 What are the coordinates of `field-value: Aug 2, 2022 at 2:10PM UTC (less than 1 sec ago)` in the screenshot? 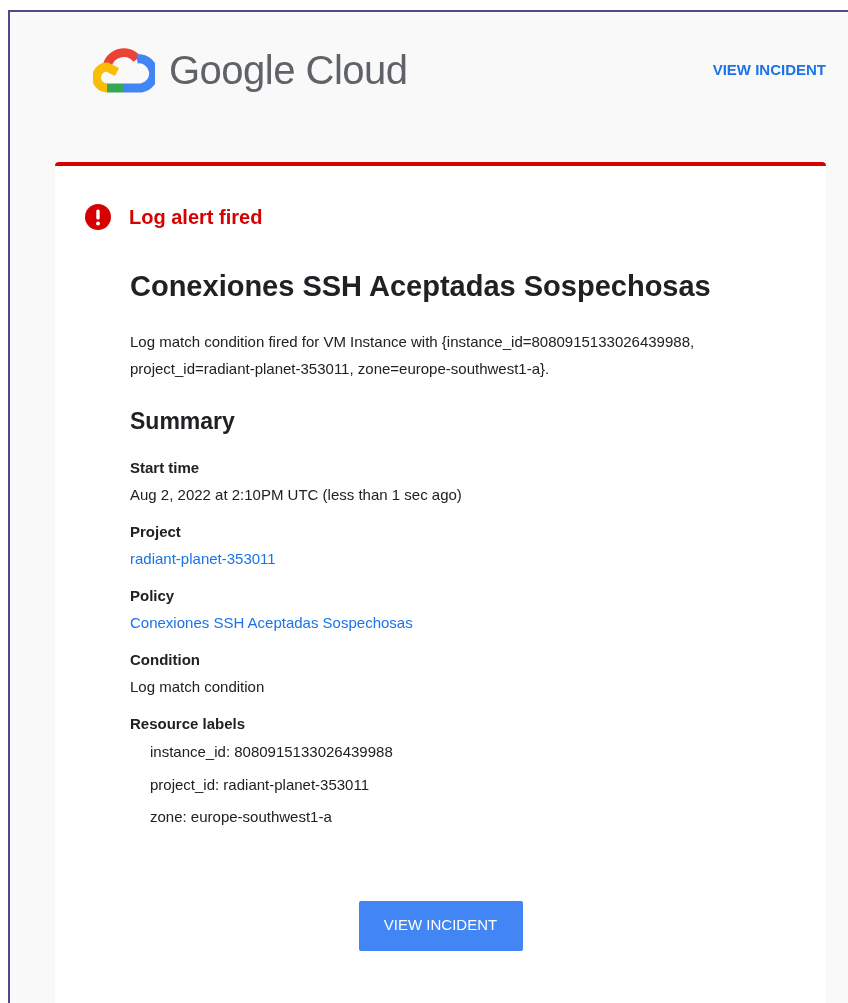 It's located at (296, 495).